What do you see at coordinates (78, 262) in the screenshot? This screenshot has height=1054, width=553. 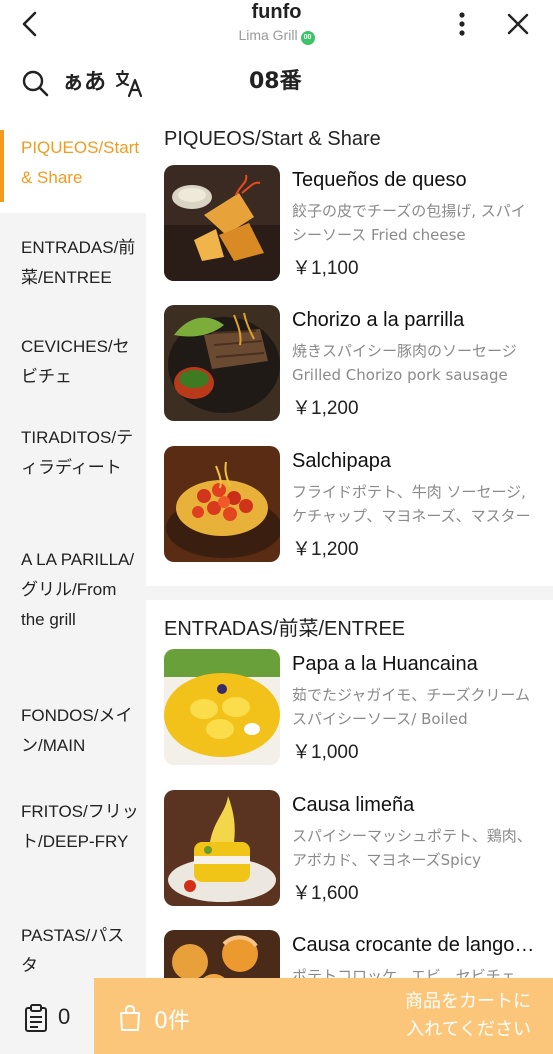 I see `sidebar-item-label: ENTRADAS/前菜/ENTREE` at bounding box center [78, 262].